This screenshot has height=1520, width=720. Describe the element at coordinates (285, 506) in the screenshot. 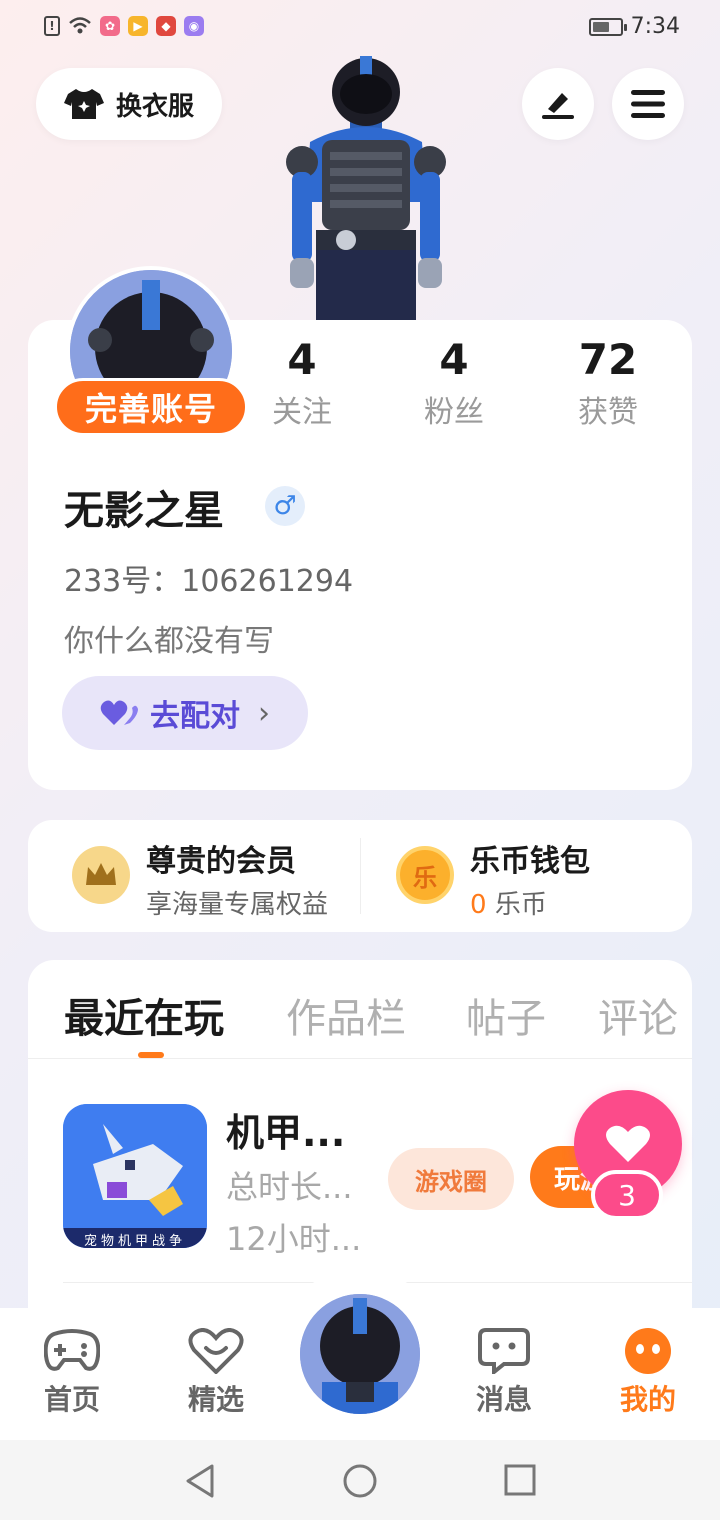

I see `male-gender-icon: ♂` at that location.